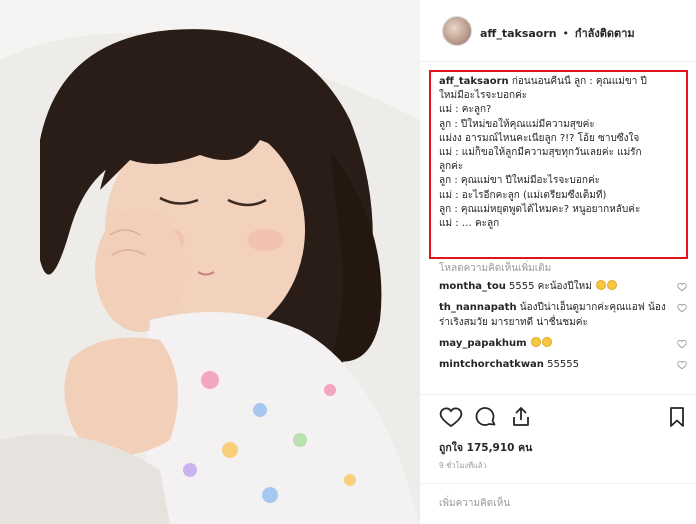 Image resolution: width=696 pixels, height=524 pixels. I want to click on comment-text: 5555 คะน้องปีใหม่, so click(550, 286).